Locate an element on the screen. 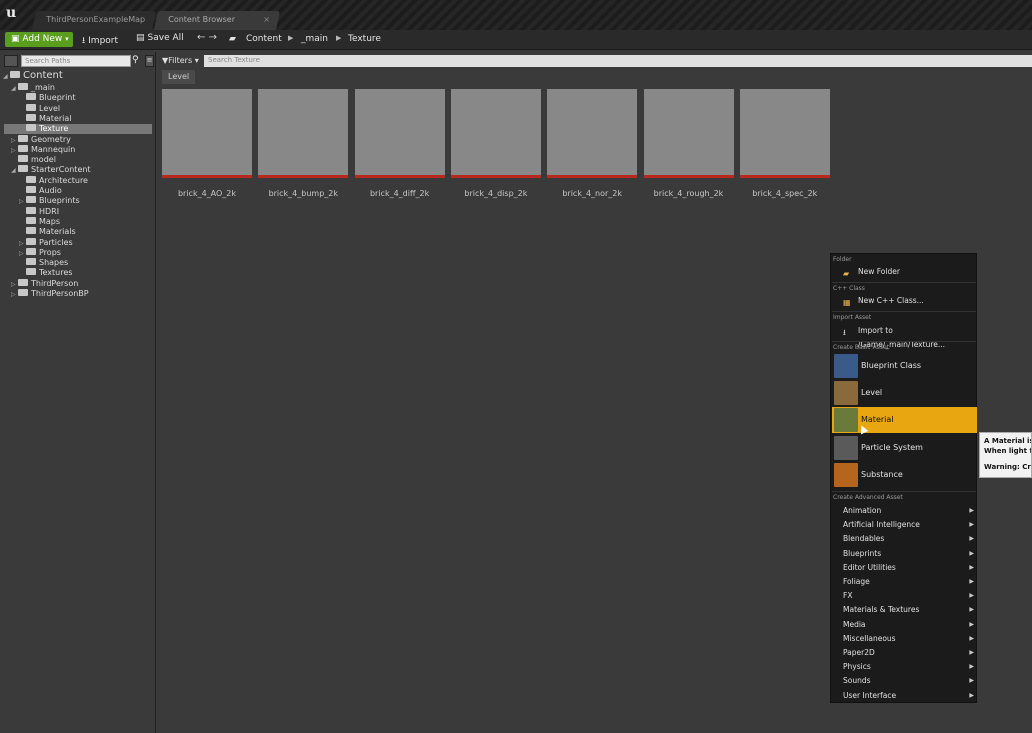 The height and width of the screenshot is (733, 1032). save-all-button: ▤ Save All is located at coordinates (160, 40).